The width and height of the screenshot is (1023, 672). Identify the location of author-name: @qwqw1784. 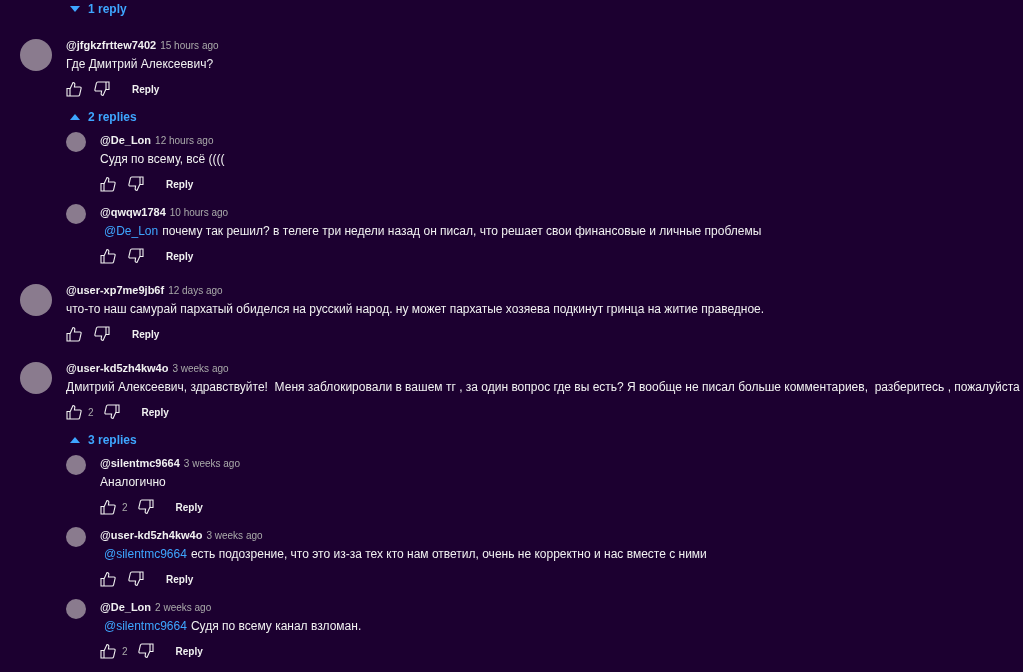
(133, 212).